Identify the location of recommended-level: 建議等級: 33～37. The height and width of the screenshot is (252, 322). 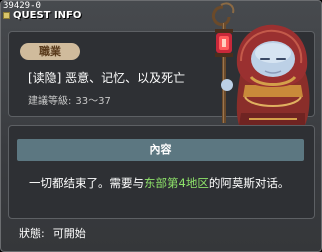
(69, 99).